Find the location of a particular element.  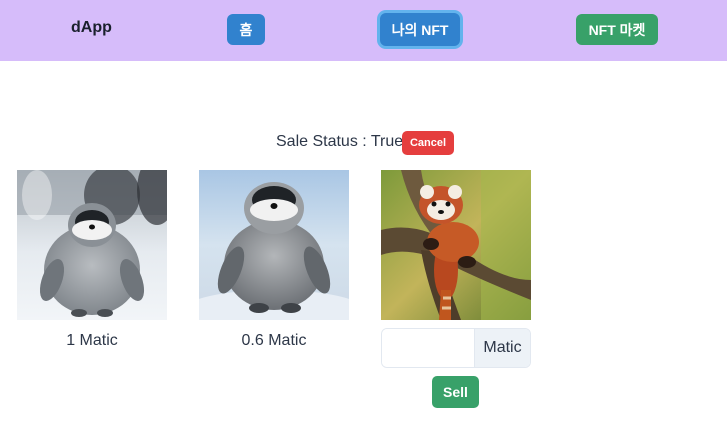

sell-price-input-group: Matic is located at coordinates (456, 348).